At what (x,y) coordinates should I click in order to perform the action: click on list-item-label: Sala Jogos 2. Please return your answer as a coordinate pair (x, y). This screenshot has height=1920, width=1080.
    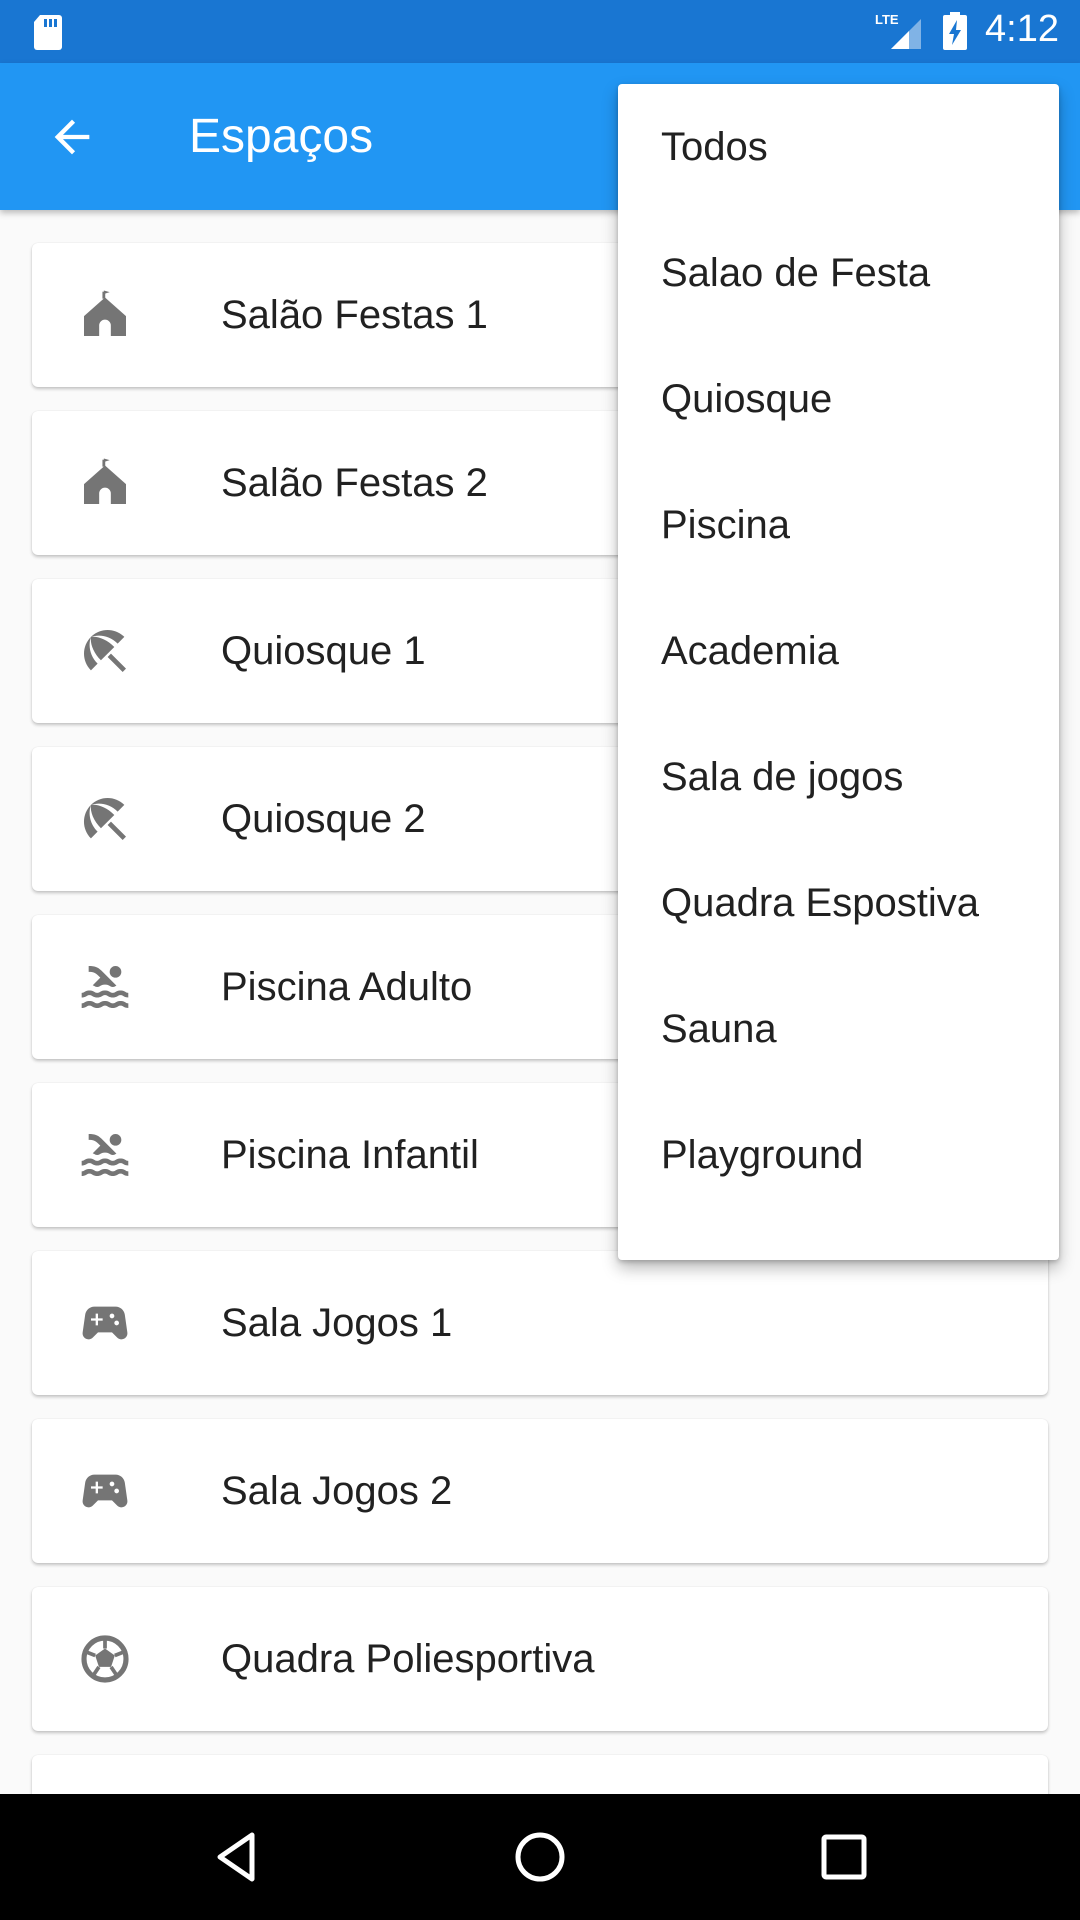
    Looking at the image, I should click on (337, 1491).